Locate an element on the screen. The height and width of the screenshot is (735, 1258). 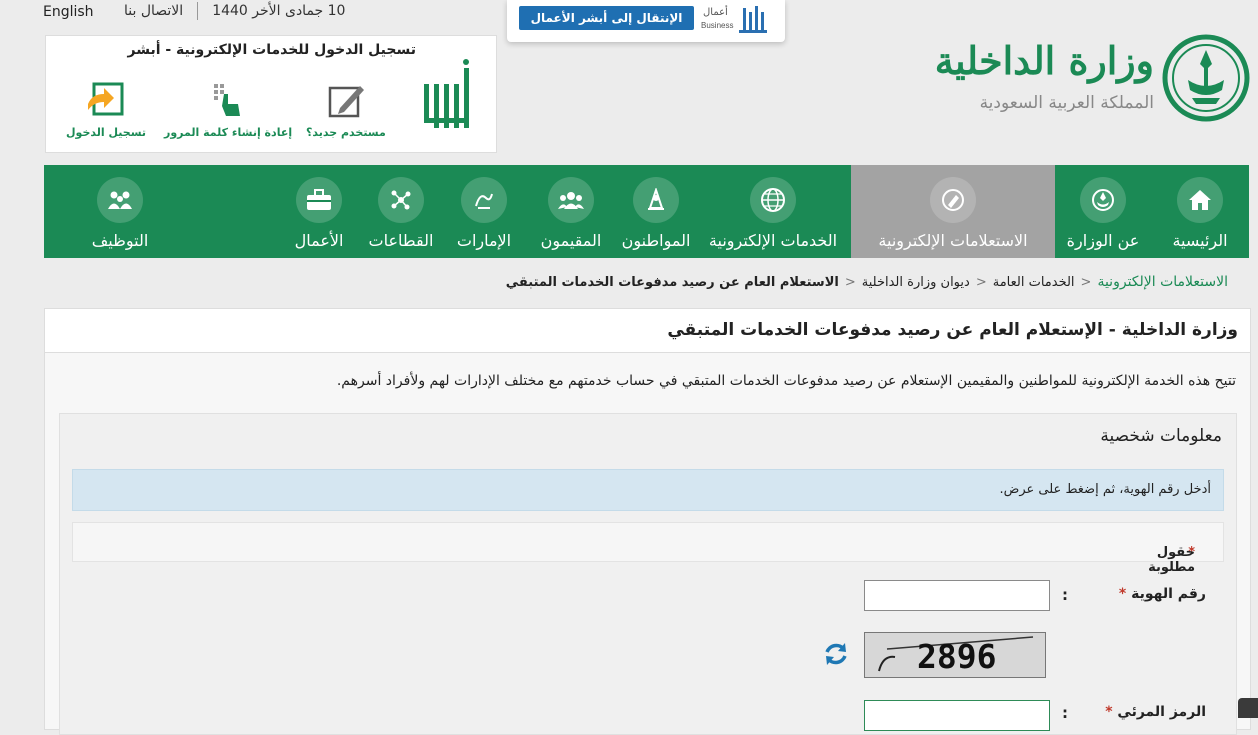
nav-label: المقيمون is located at coordinates (571, 240).